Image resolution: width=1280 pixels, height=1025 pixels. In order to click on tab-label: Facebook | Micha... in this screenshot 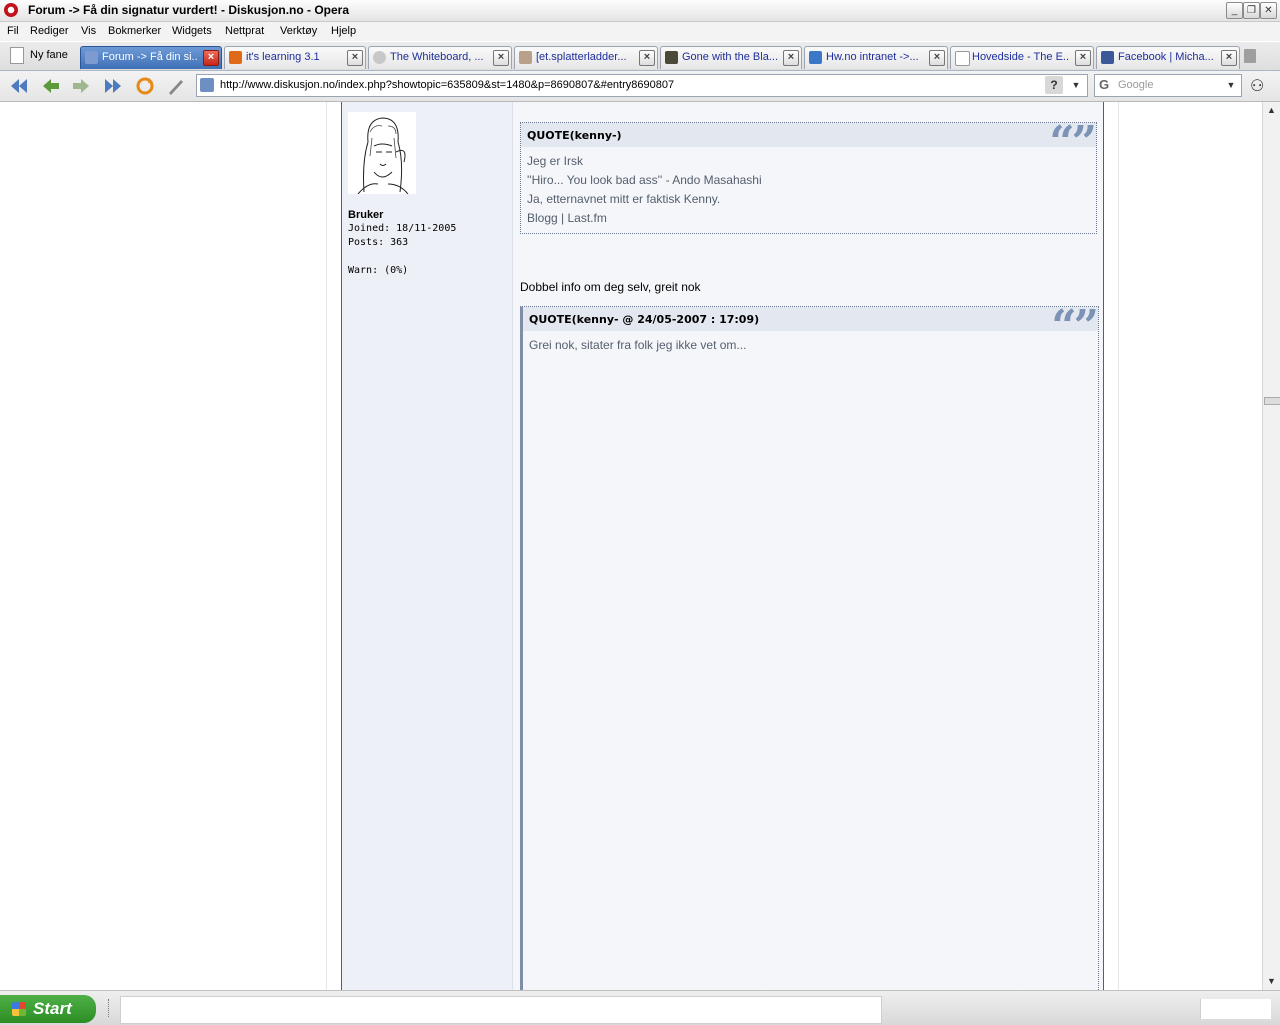, I will do `click(1166, 57)`.